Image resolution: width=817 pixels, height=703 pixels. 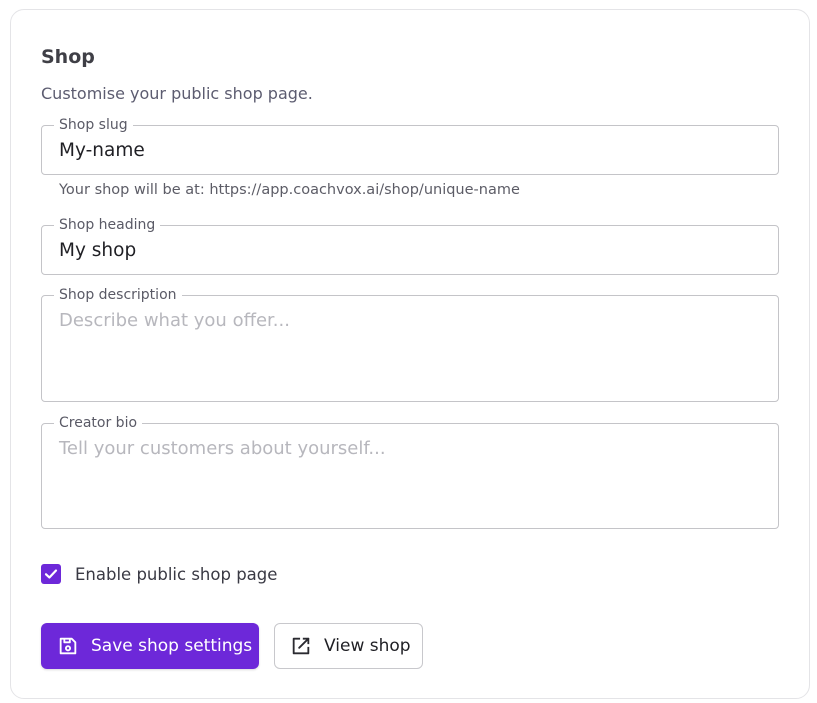 What do you see at coordinates (410, 245) in the screenshot?
I see `shop-heading-field: Shop heading My shop` at bounding box center [410, 245].